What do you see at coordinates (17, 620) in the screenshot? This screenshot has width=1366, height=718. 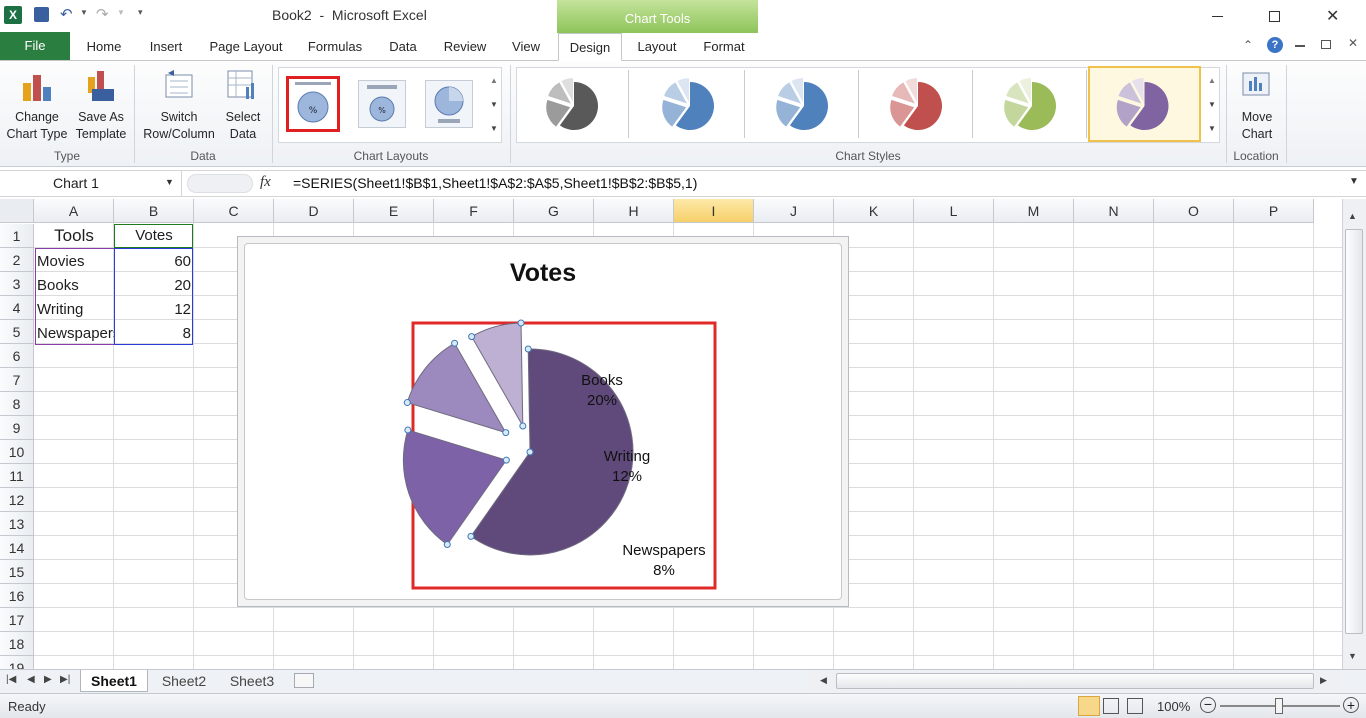 I see `row-header-17: 17` at bounding box center [17, 620].